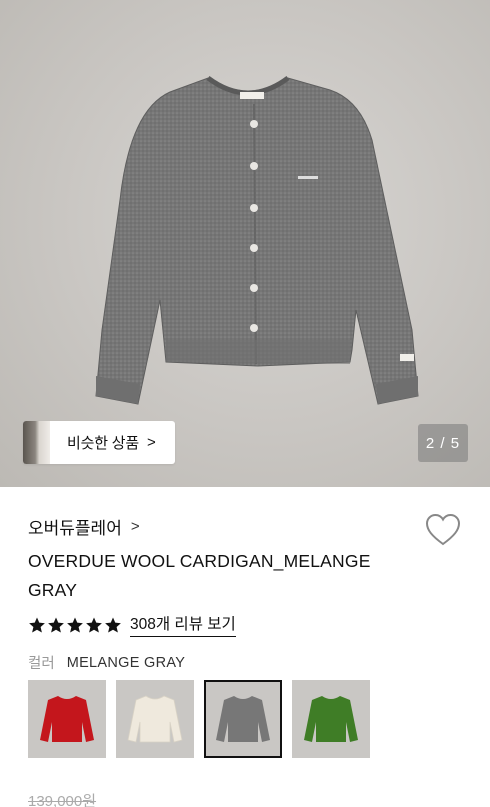 This screenshot has height=807, width=490. Describe the element at coordinates (103, 443) in the screenshot. I see `similar-products-label: 비슷한 상품` at that location.